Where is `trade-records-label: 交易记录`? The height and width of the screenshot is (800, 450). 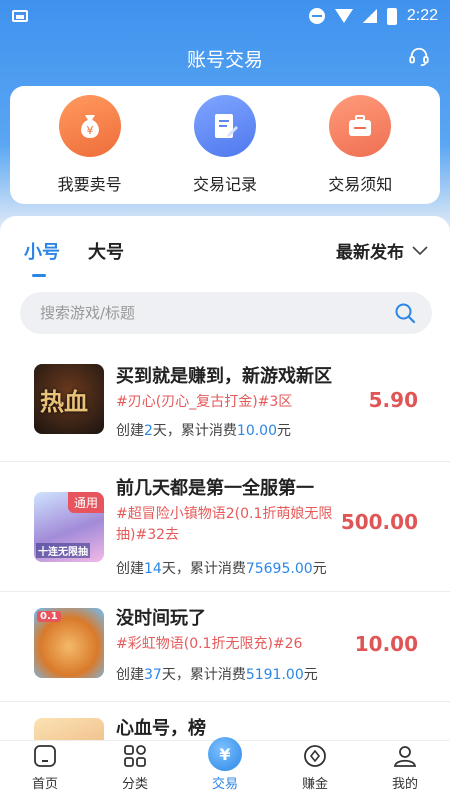 trade-records-label: 交易记录 is located at coordinates (224, 184).